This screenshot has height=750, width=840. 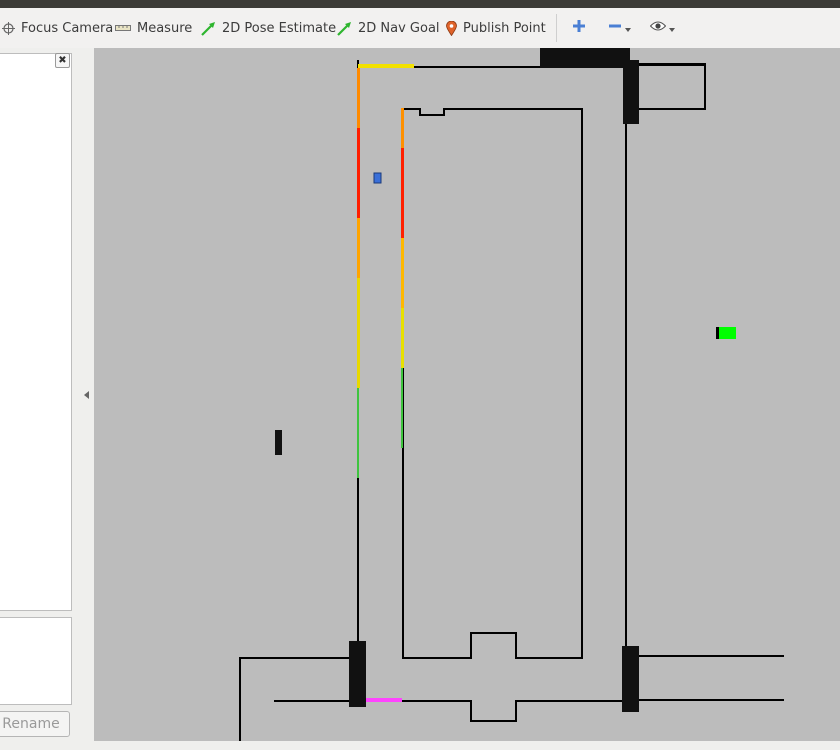 What do you see at coordinates (36, 661) in the screenshot?
I see `views-list` at bounding box center [36, 661].